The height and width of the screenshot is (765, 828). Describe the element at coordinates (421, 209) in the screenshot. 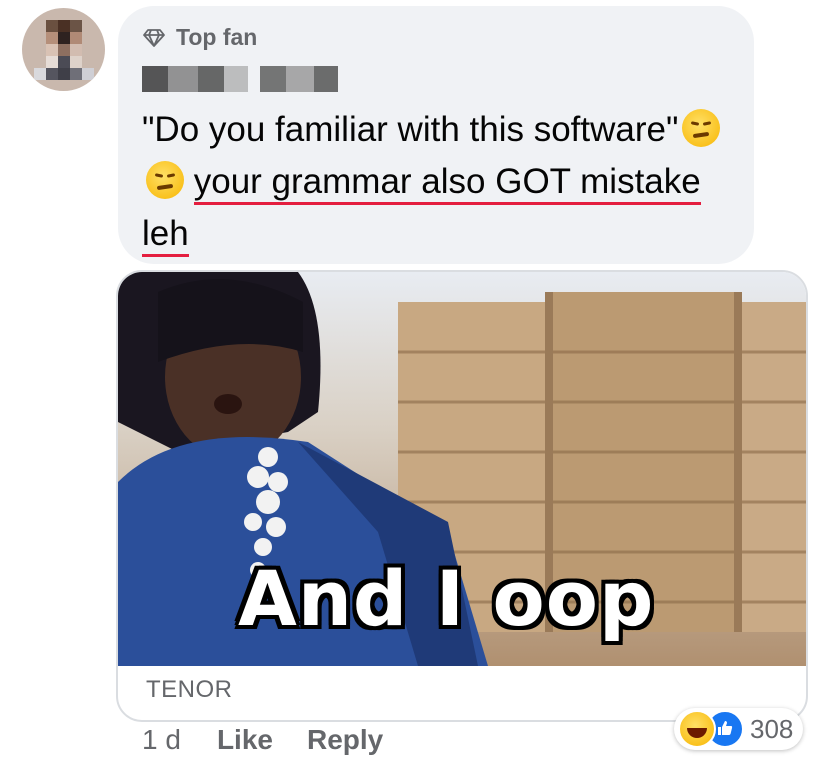

I see `comment-underlined-text: your grammar also GOT mistake leh` at that location.